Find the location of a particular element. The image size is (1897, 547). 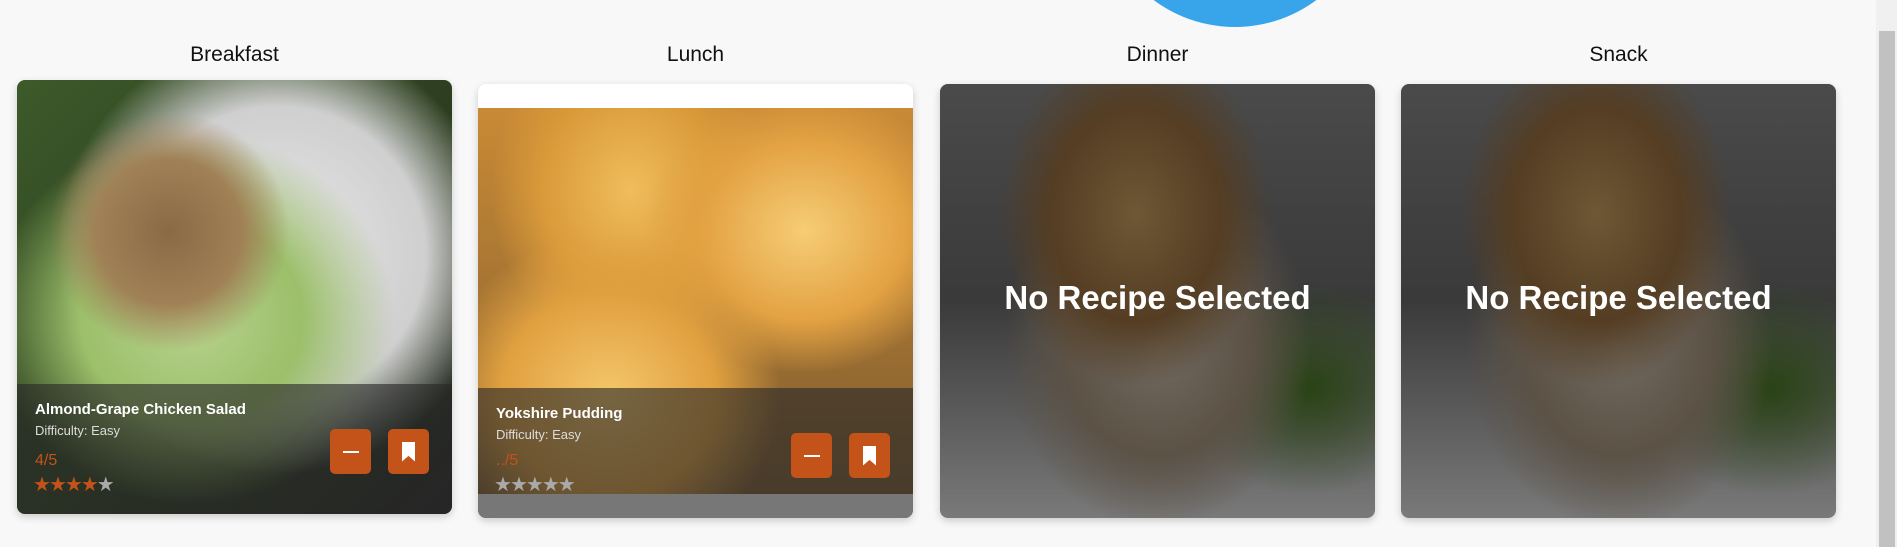

scrollbar is located at coordinates (1886, 273).